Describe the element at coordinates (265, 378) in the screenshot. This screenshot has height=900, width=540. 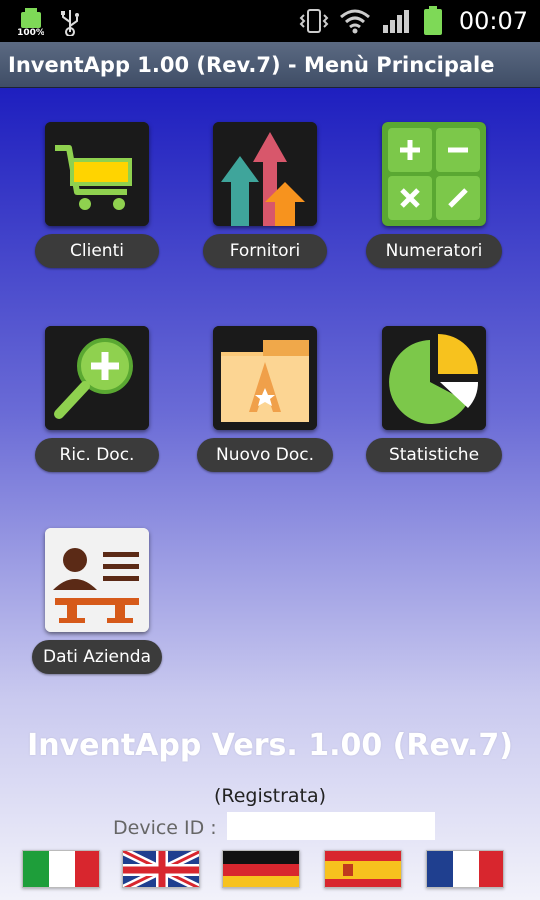
I see `folder-app-icon` at that location.